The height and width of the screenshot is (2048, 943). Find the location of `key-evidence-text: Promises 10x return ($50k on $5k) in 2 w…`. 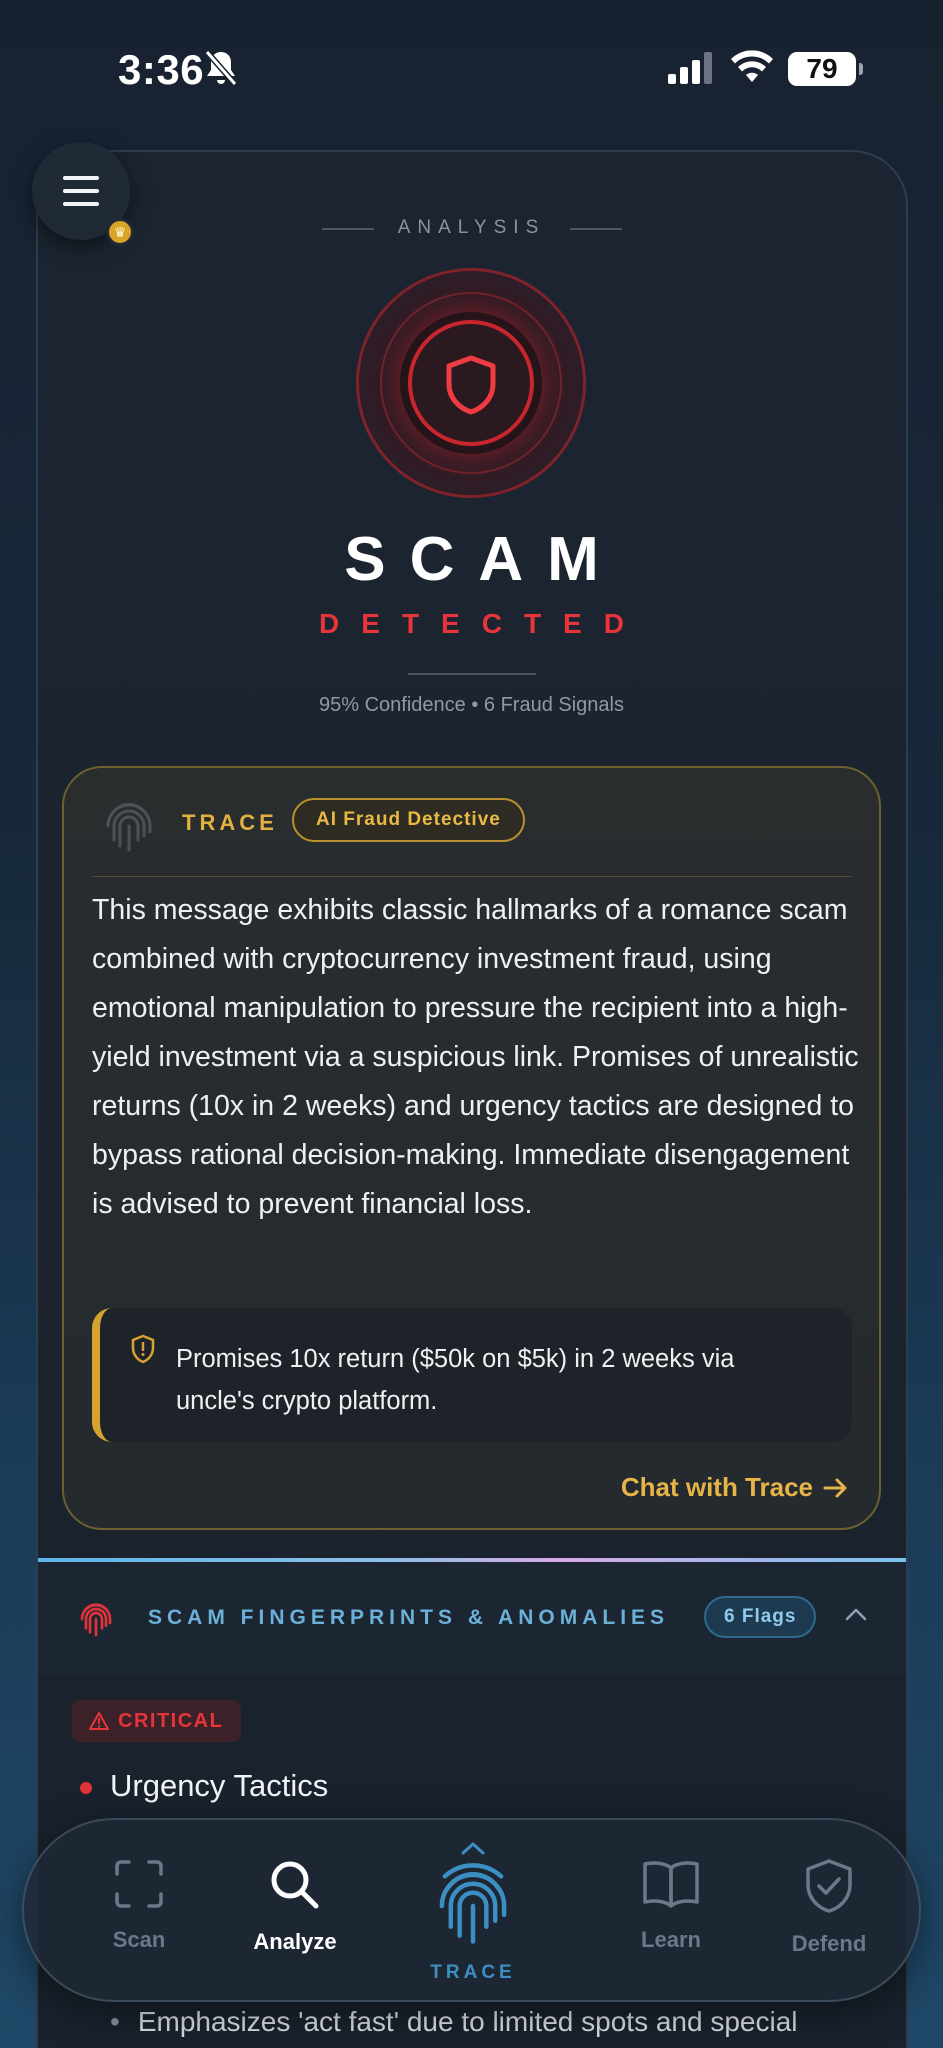

key-evidence-text: Promises 10x return ($50k on $5k) in 2 w… is located at coordinates (455, 1380).